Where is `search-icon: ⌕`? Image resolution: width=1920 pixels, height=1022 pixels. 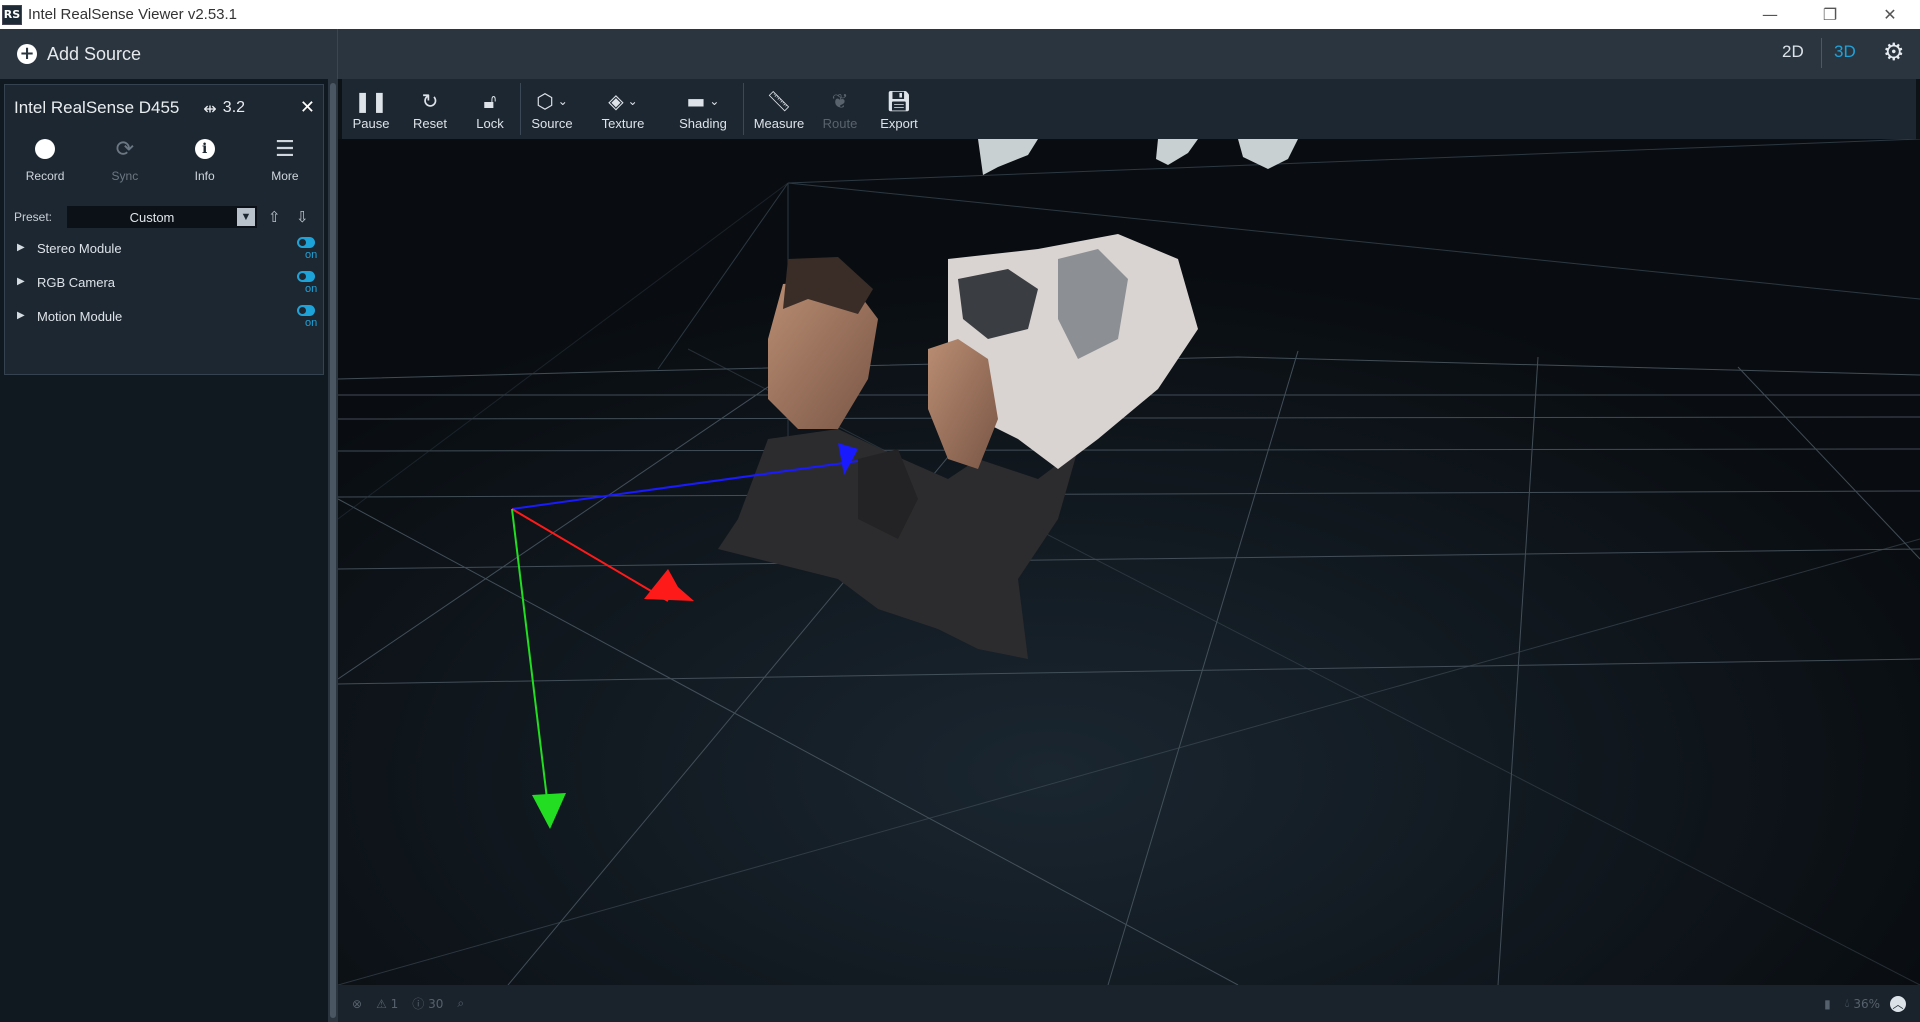 search-icon: ⌕ is located at coordinates (460, 1003).